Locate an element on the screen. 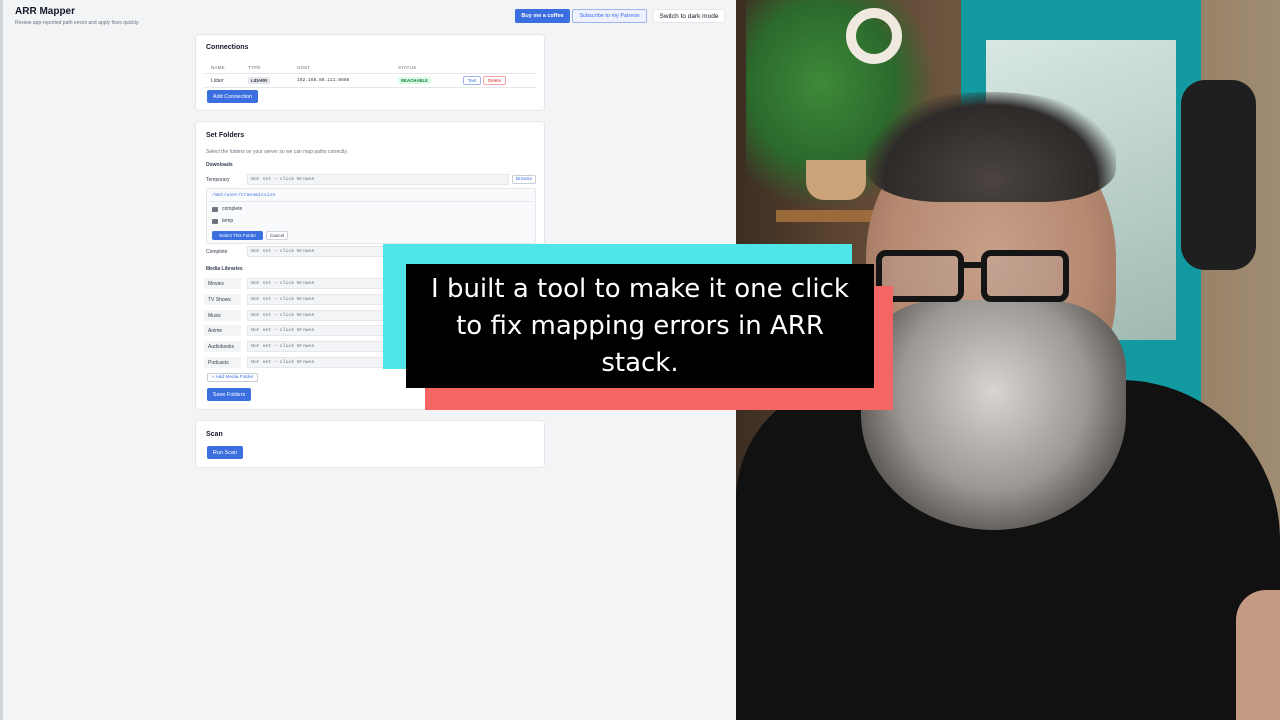  dark-mode-button: Switch to dark mode is located at coordinates (689, 16).